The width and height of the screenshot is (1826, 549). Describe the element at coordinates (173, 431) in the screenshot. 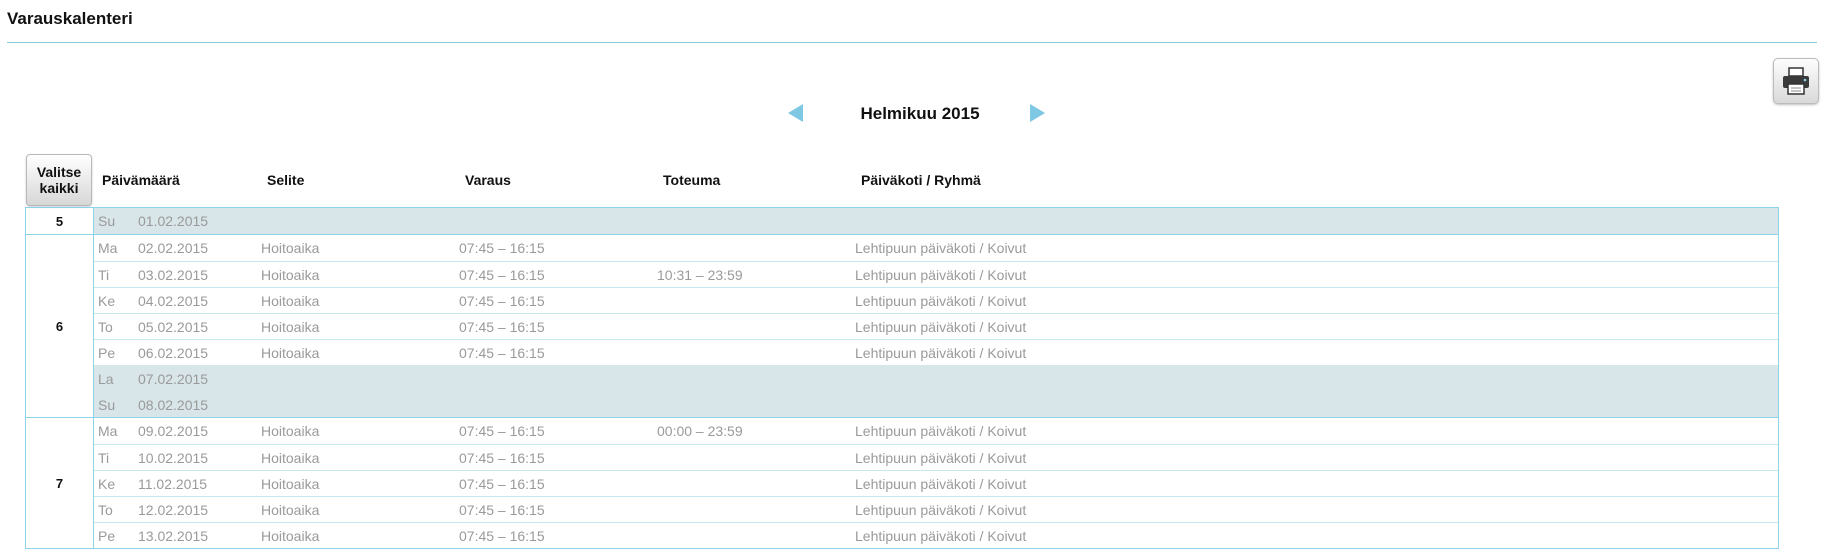

I see `day-date: 09.02.2015` at that location.